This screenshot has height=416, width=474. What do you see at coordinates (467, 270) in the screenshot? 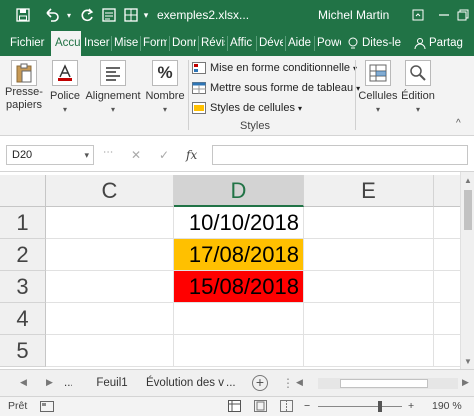
I see `vertical-scrollbar: ▲ ▼` at bounding box center [467, 270].